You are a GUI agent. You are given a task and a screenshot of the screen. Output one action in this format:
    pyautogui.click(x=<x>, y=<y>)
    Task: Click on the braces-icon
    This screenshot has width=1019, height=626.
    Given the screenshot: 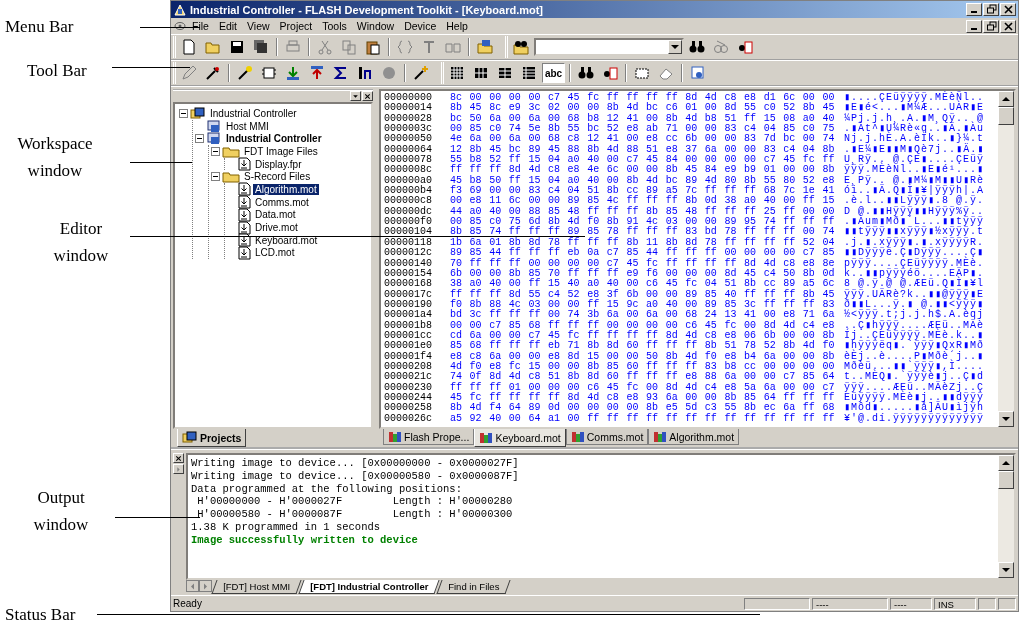 What is the action you would take?
    pyautogui.click(x=405, y=47)
    